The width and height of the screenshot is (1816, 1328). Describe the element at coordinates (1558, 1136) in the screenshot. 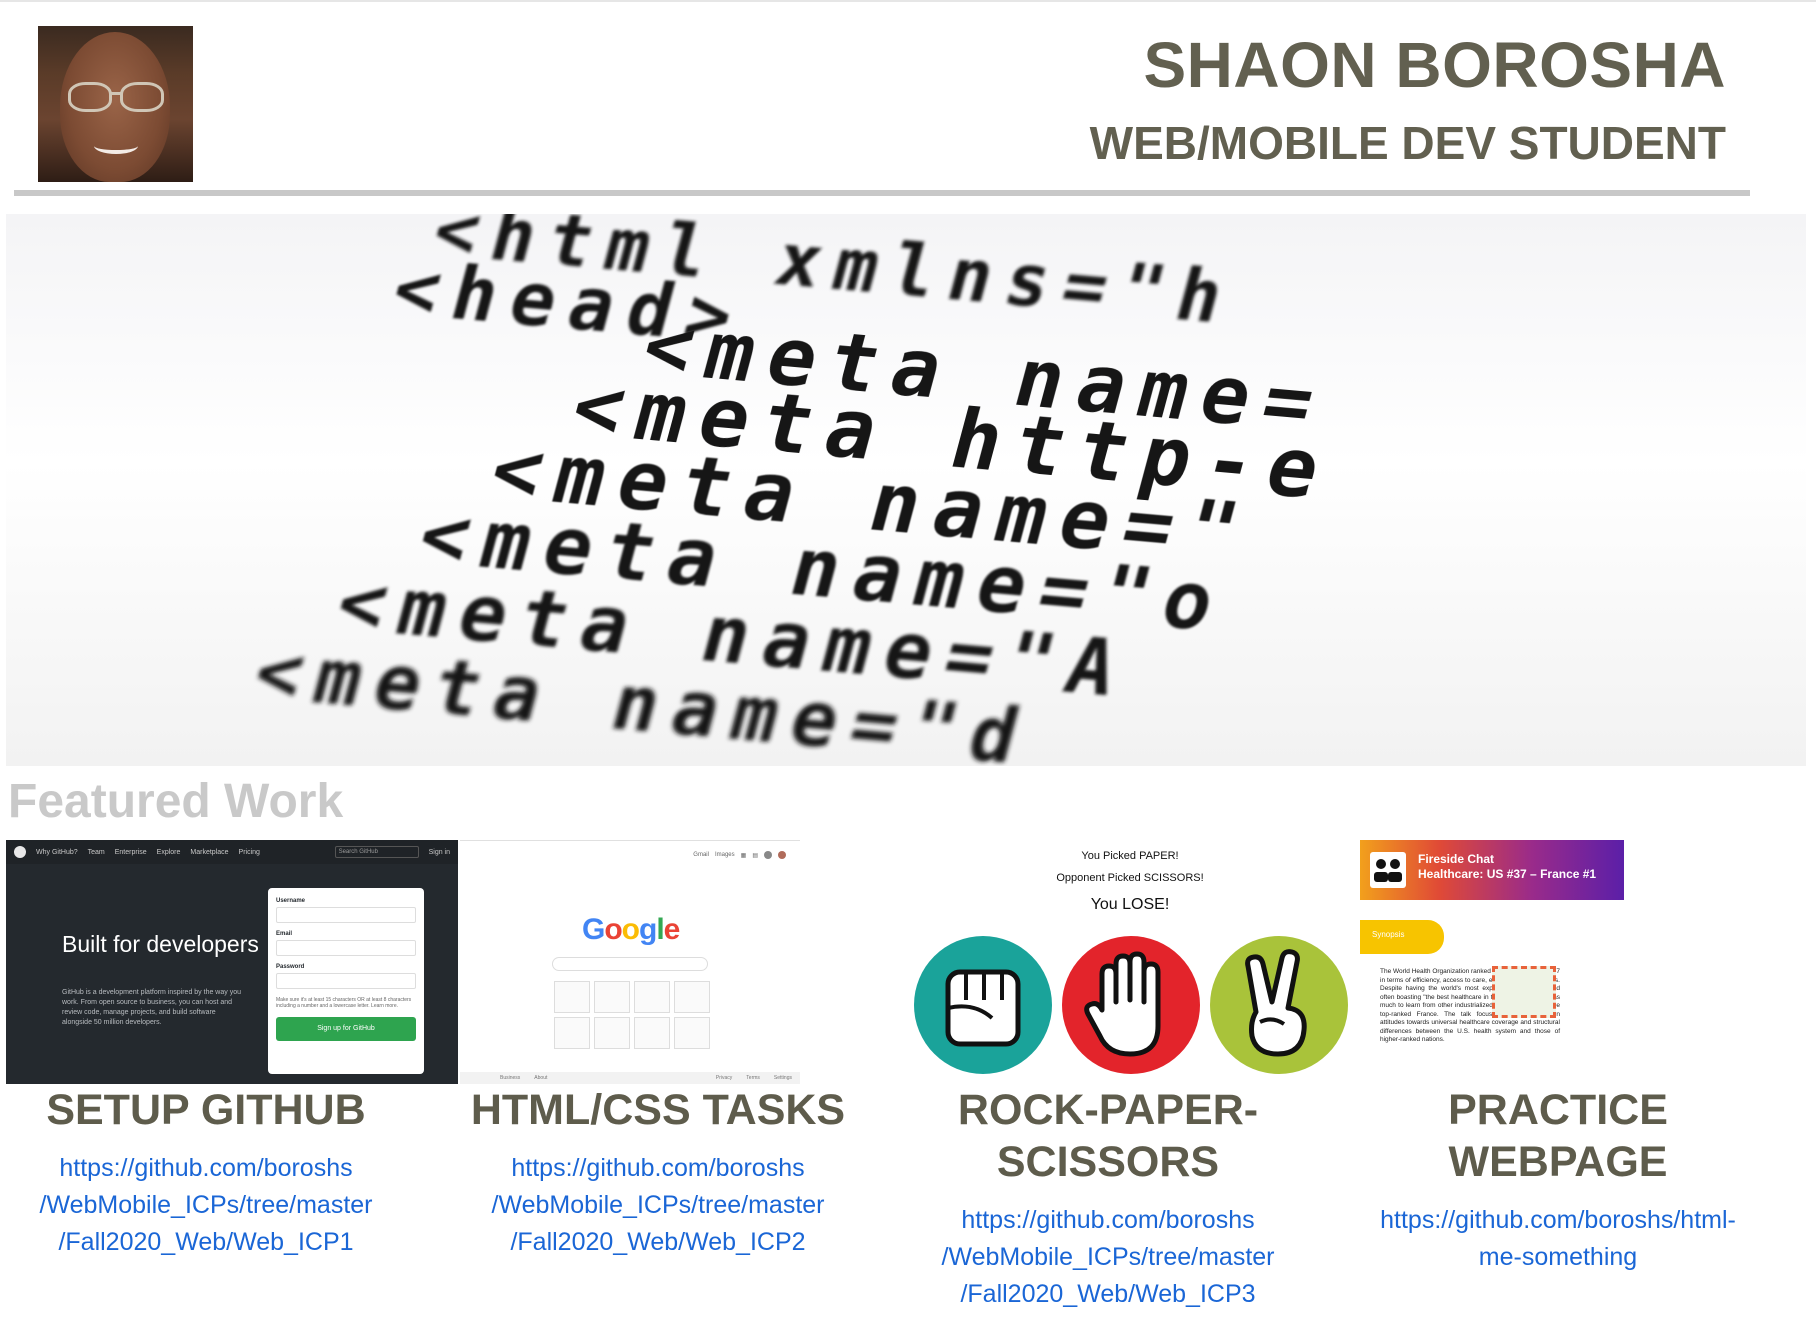

I see `project-title: PRACTICE WEBPAGE` at that location.